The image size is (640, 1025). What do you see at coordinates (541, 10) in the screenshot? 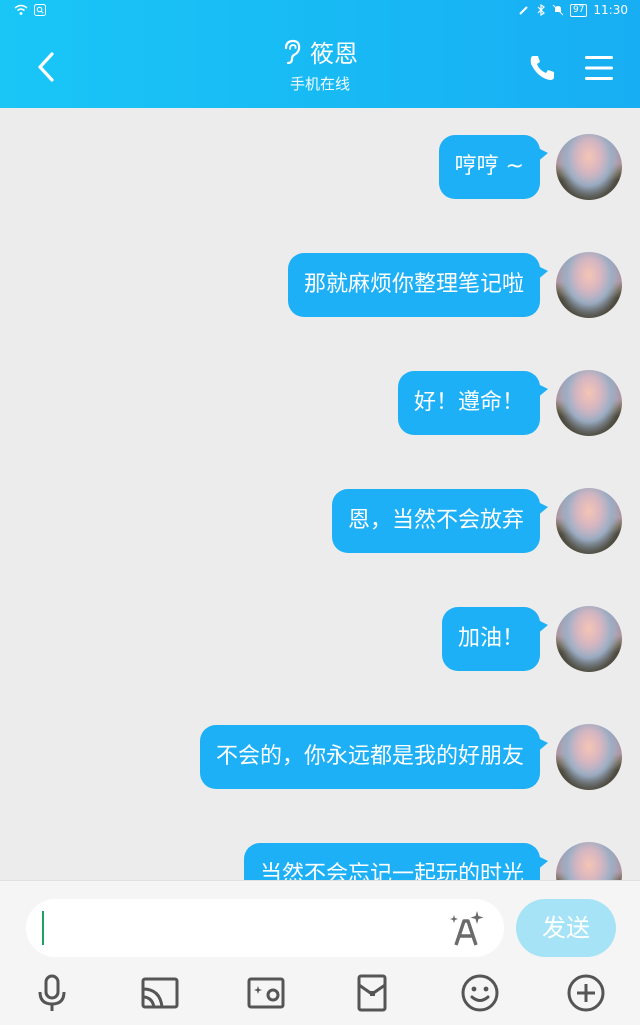
I see `bluetooth-icon` at bounding box center [541, 10].